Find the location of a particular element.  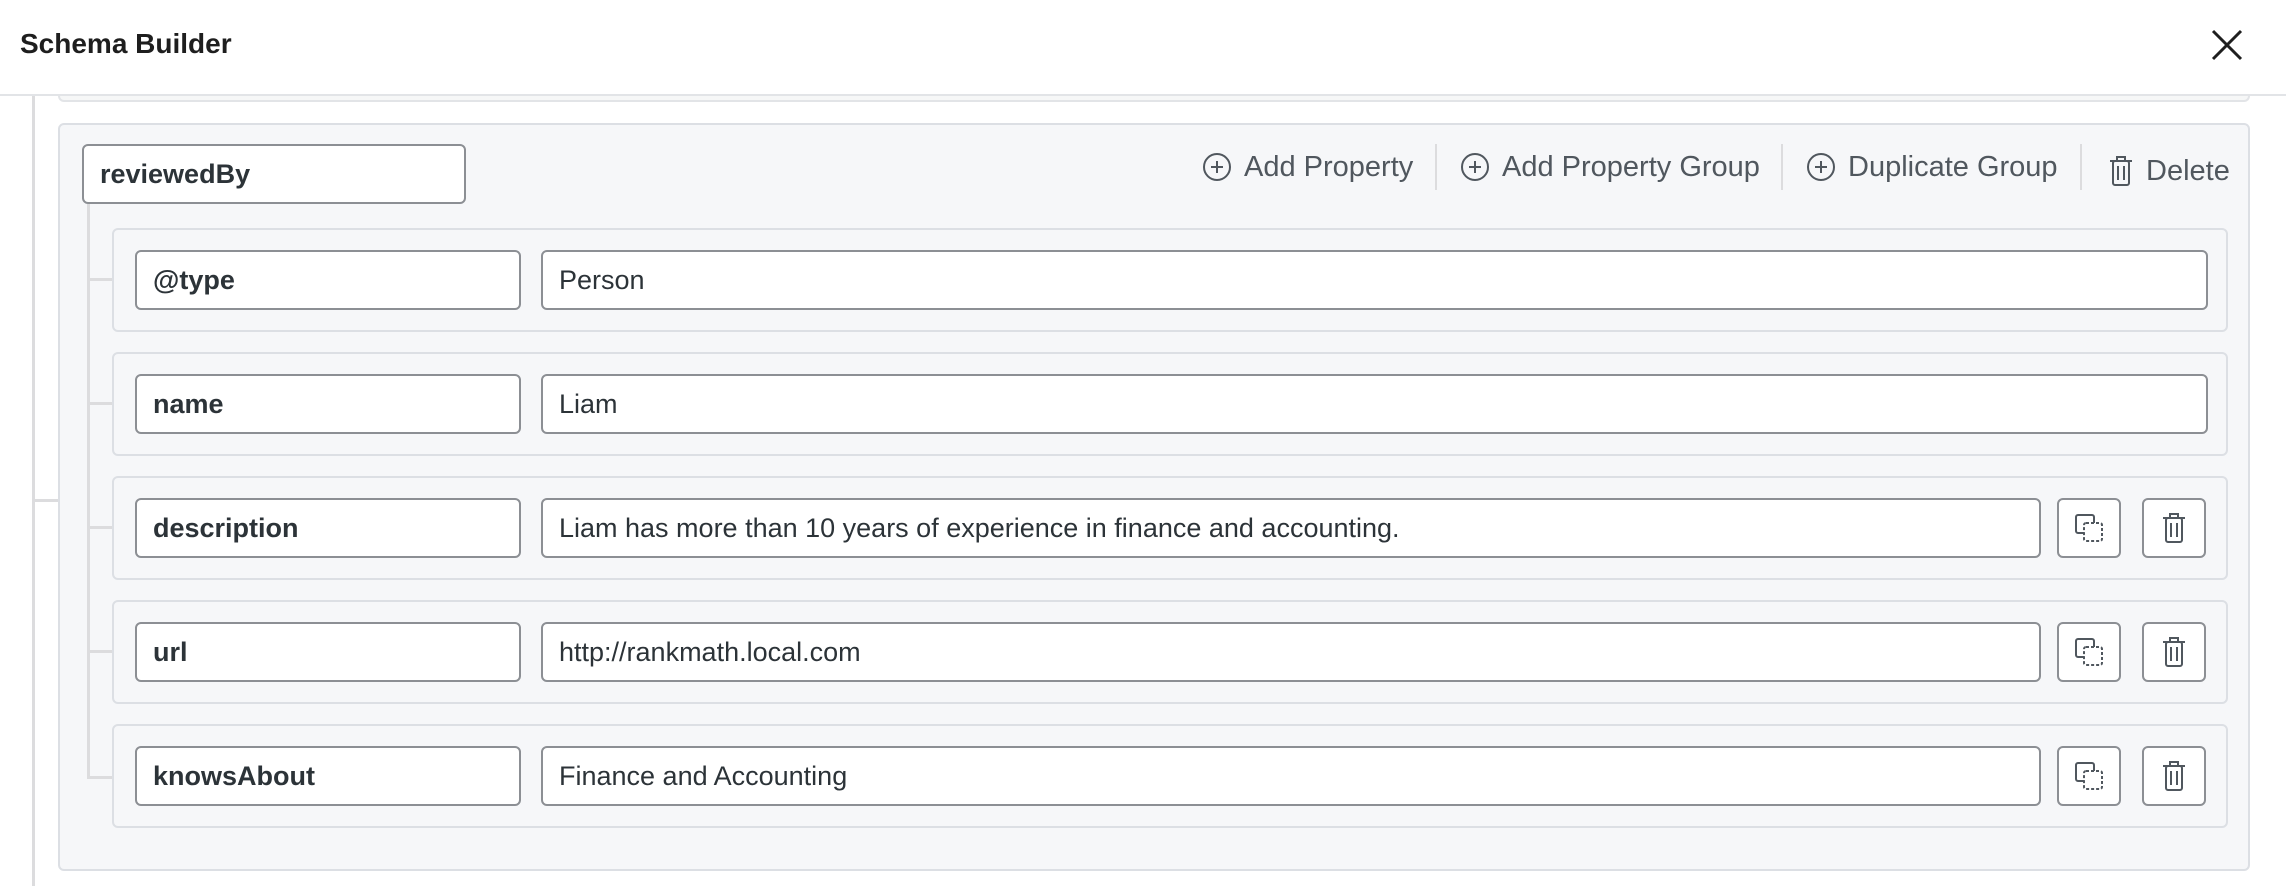

duplicate-group-label: Duplicate Group is located at coordinates (1953, 166).